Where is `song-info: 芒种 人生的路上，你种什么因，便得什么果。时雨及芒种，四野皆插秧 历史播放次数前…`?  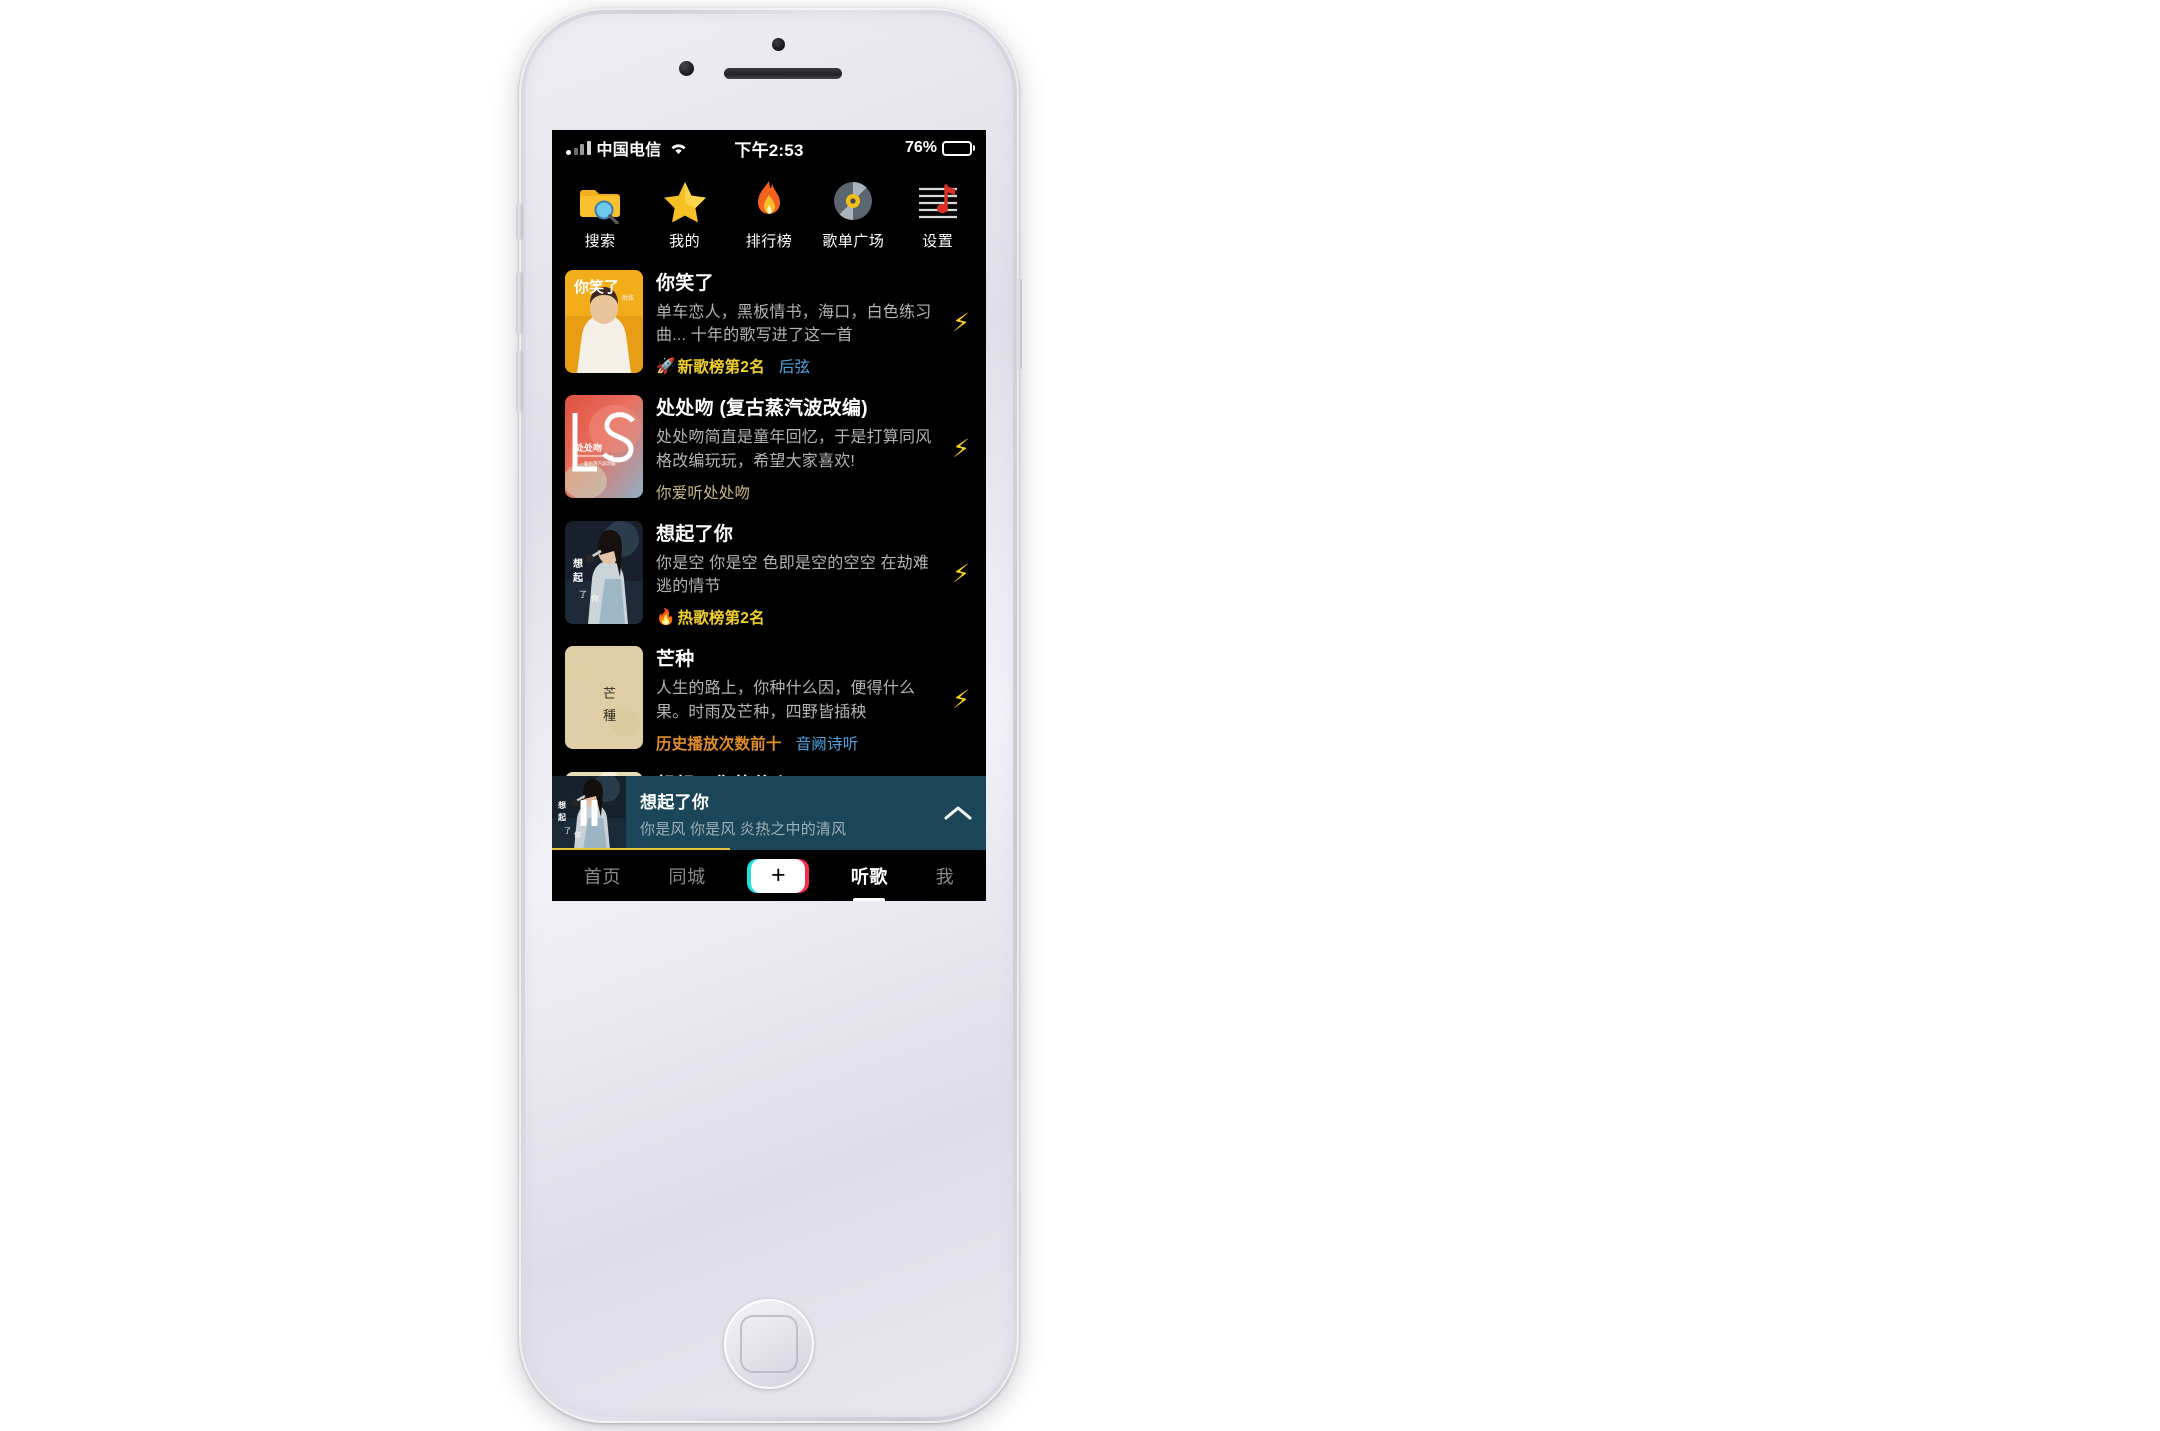
song-info: 芒种 人生的路上，你种什么因，便得什么果。时雨及芒种，四野皆插秧 历史播放次数前… is located at coordinates (795, 699).